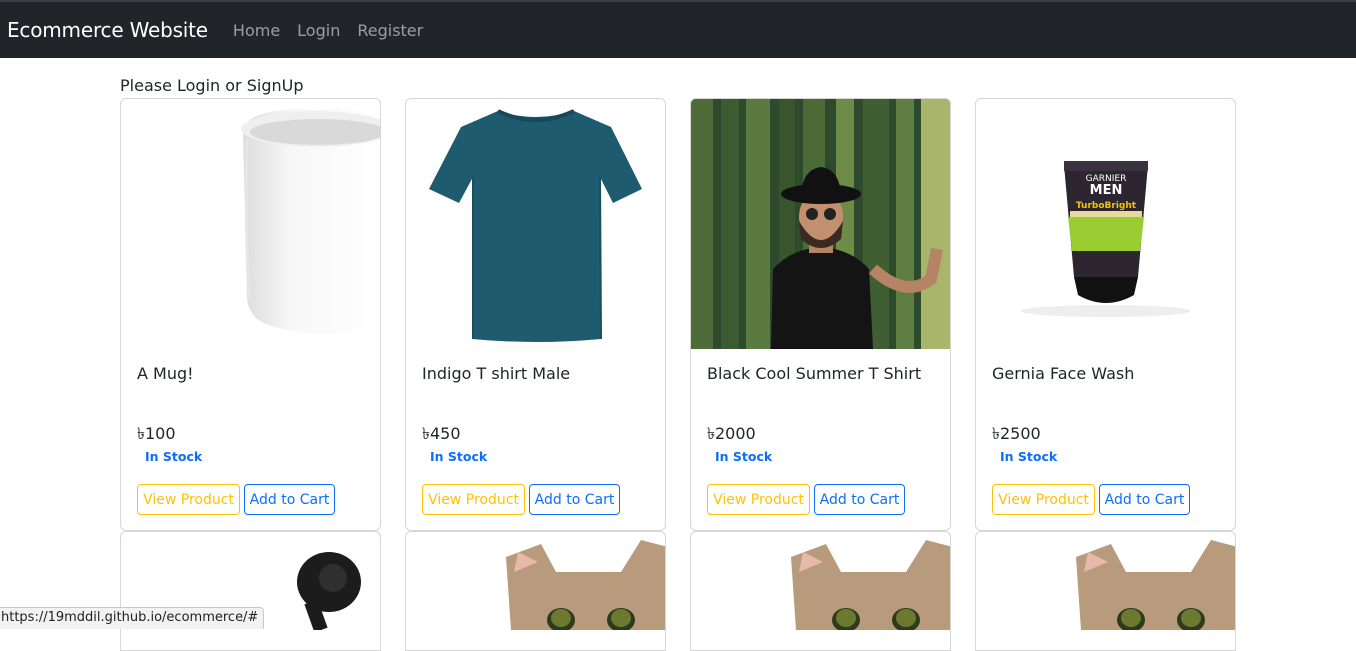  What do you see at coordinates (820, 224) in the screenshot?
I see `product-image-black-tshirt` at bounding box center [820, 224].